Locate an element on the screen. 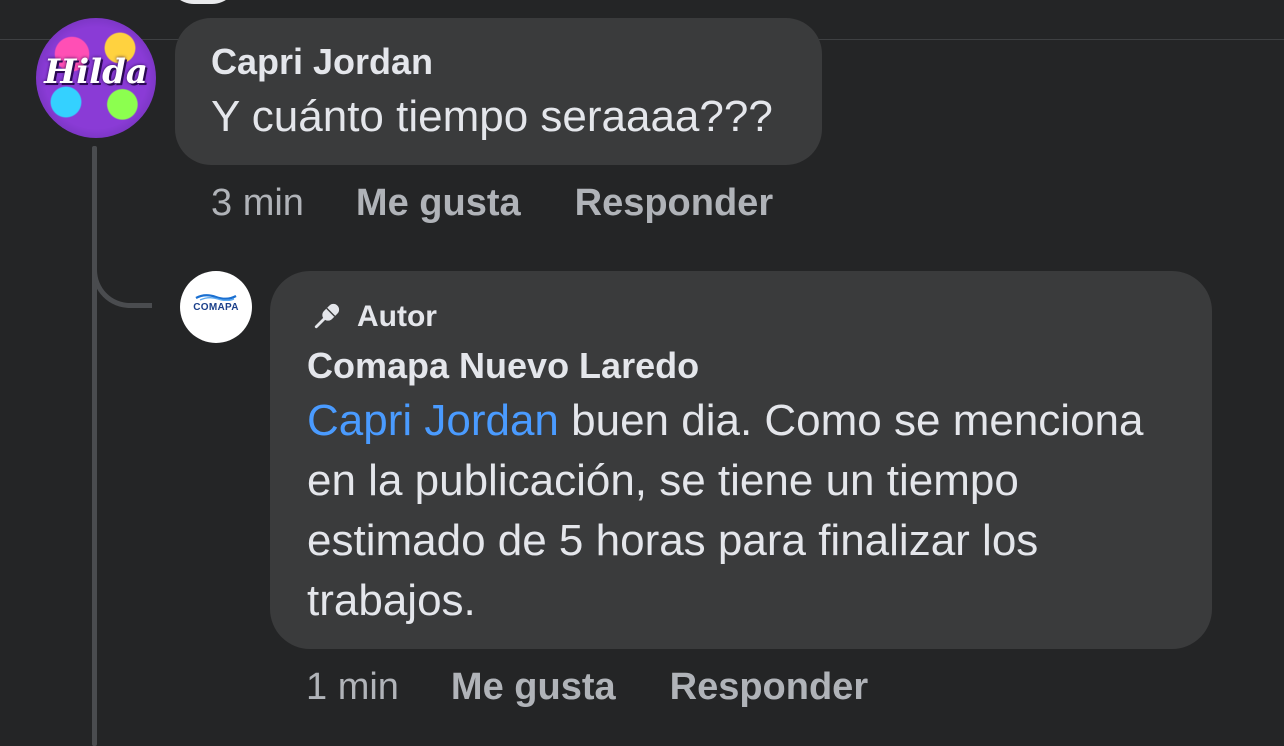 The height and width of the screenshot is (746, 1284). comapa-brand-text: COMAPA is located at coordinates (216, 307).